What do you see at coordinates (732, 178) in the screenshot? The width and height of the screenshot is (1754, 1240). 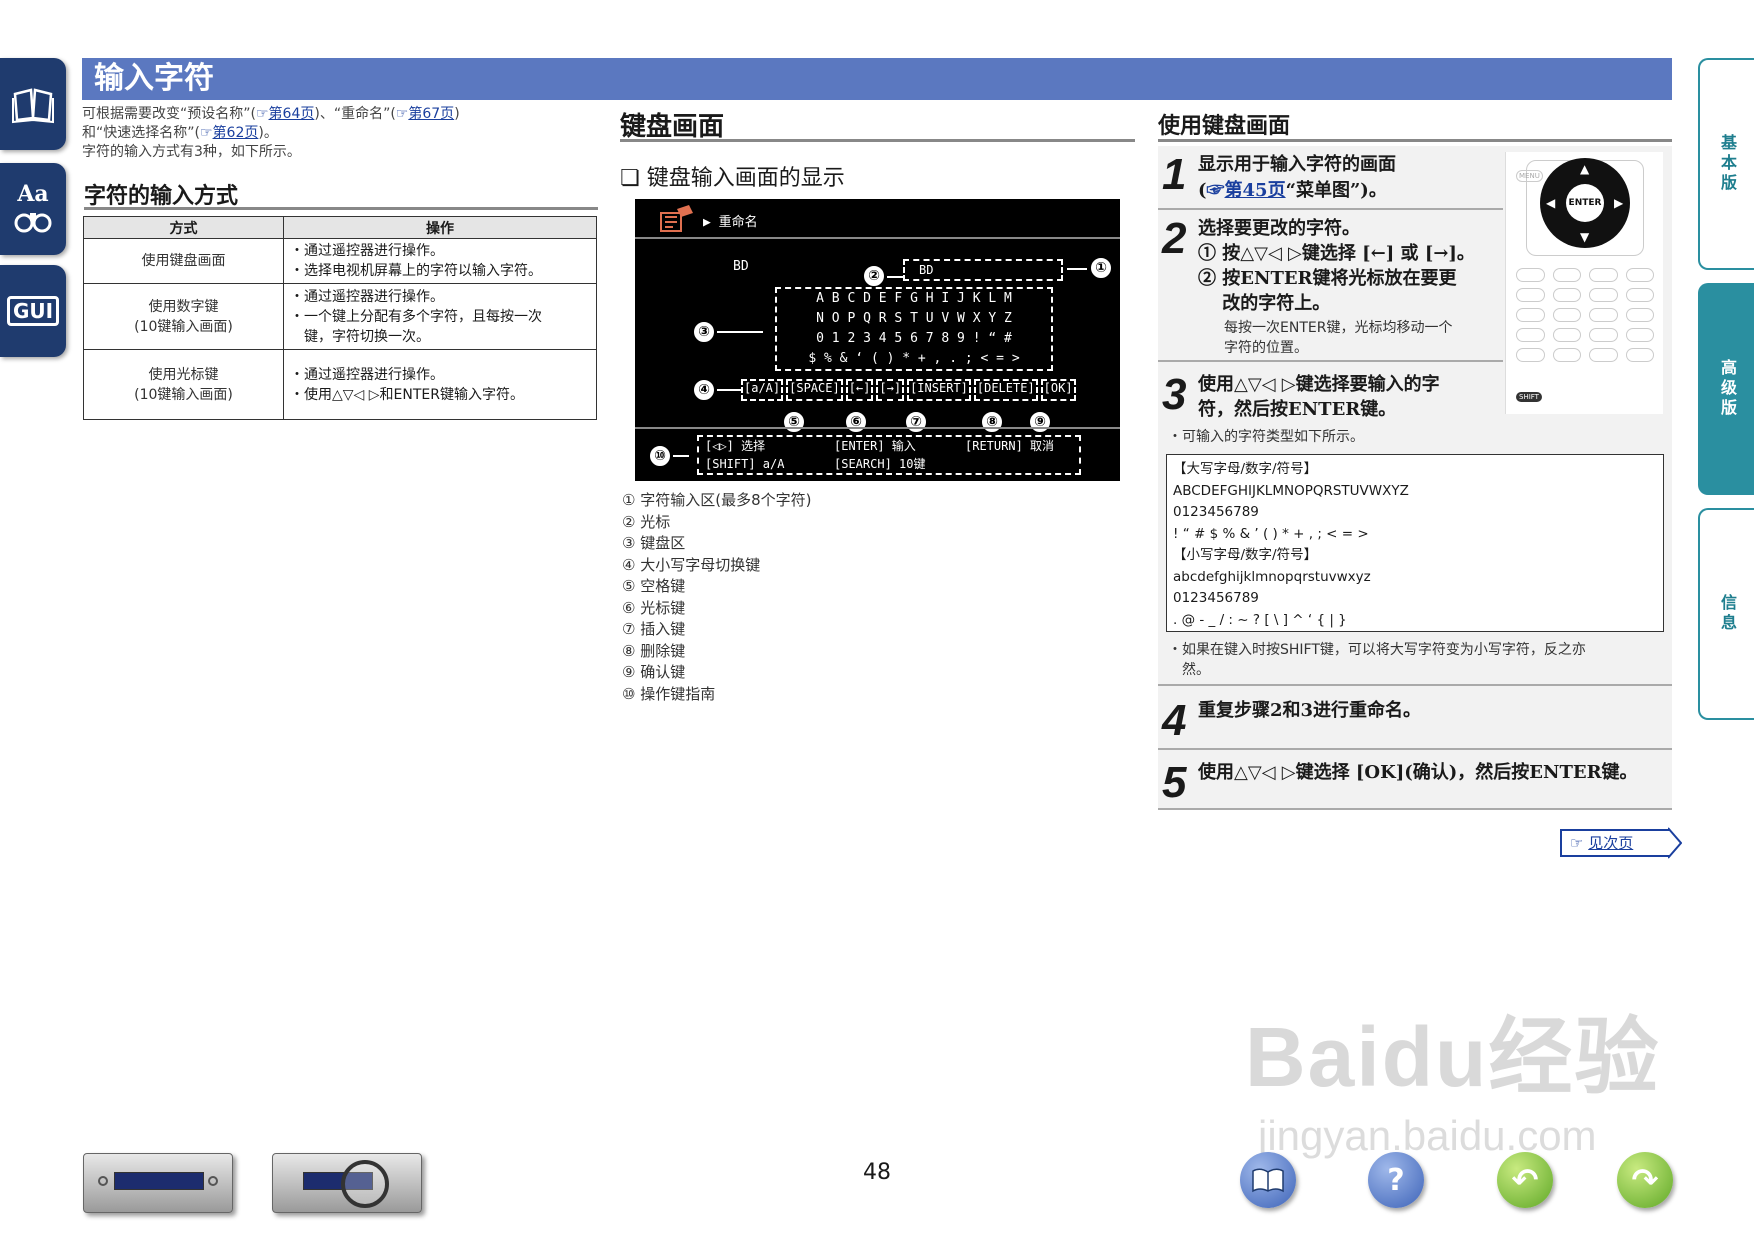 I see `keyboard-subheading: ❏ 键盘输入画面的显示` at bounding box center [732, 178].